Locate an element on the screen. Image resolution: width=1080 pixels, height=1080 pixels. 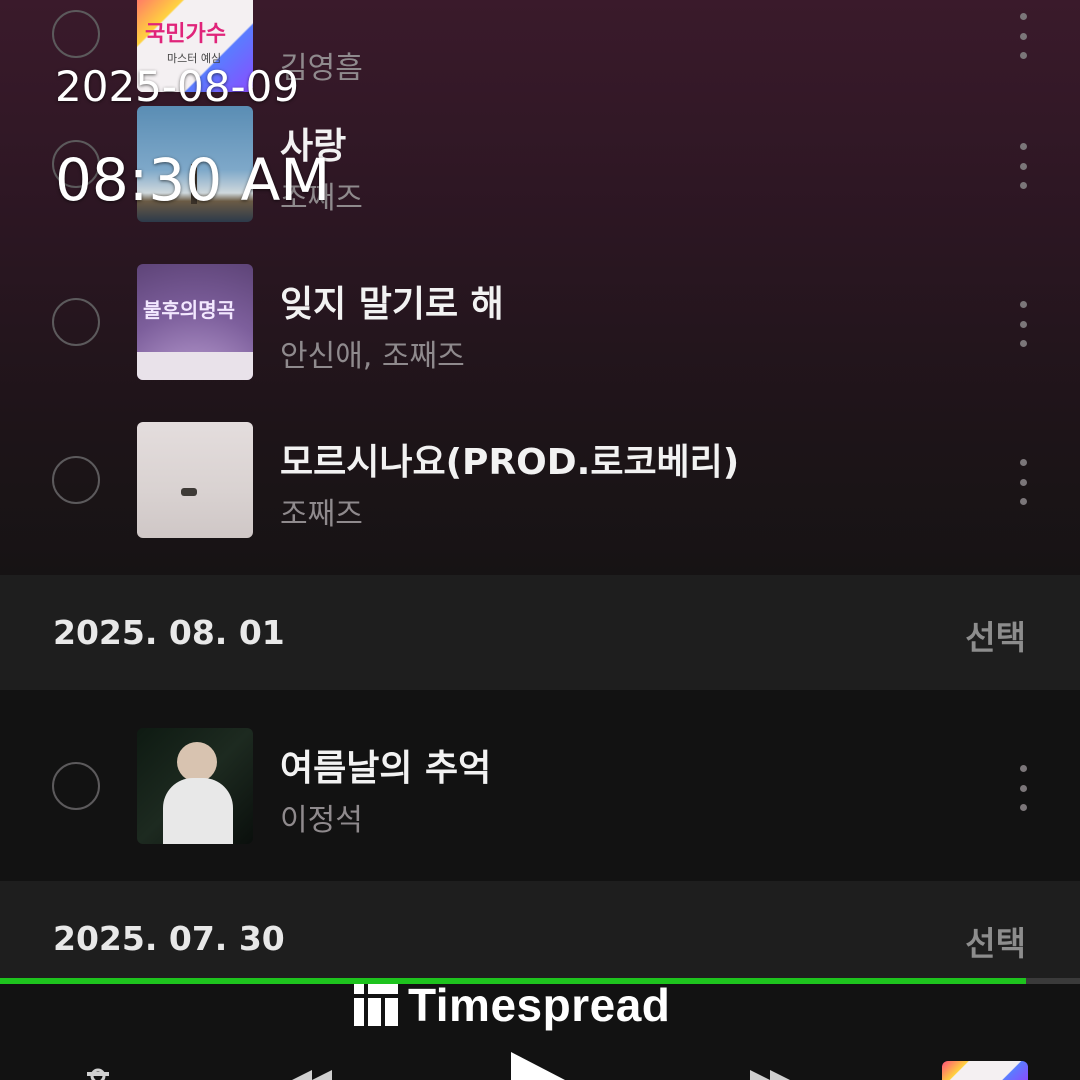
song-title: 여름날의 추억 is located at coordinates (386, 768).